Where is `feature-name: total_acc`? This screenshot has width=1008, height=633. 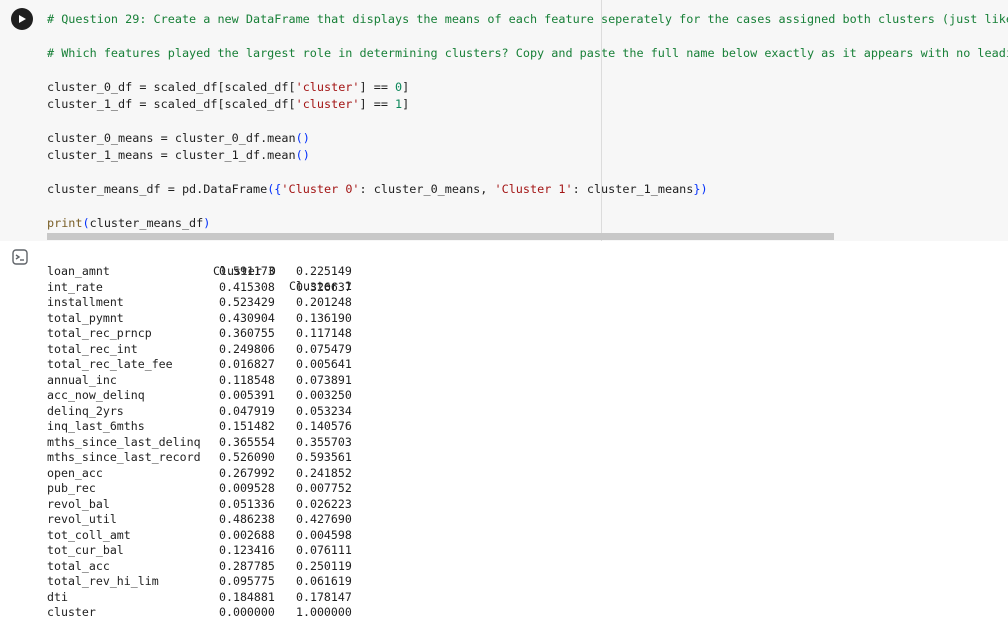 feature-name: total_acc is located at coordinates (78, 565).